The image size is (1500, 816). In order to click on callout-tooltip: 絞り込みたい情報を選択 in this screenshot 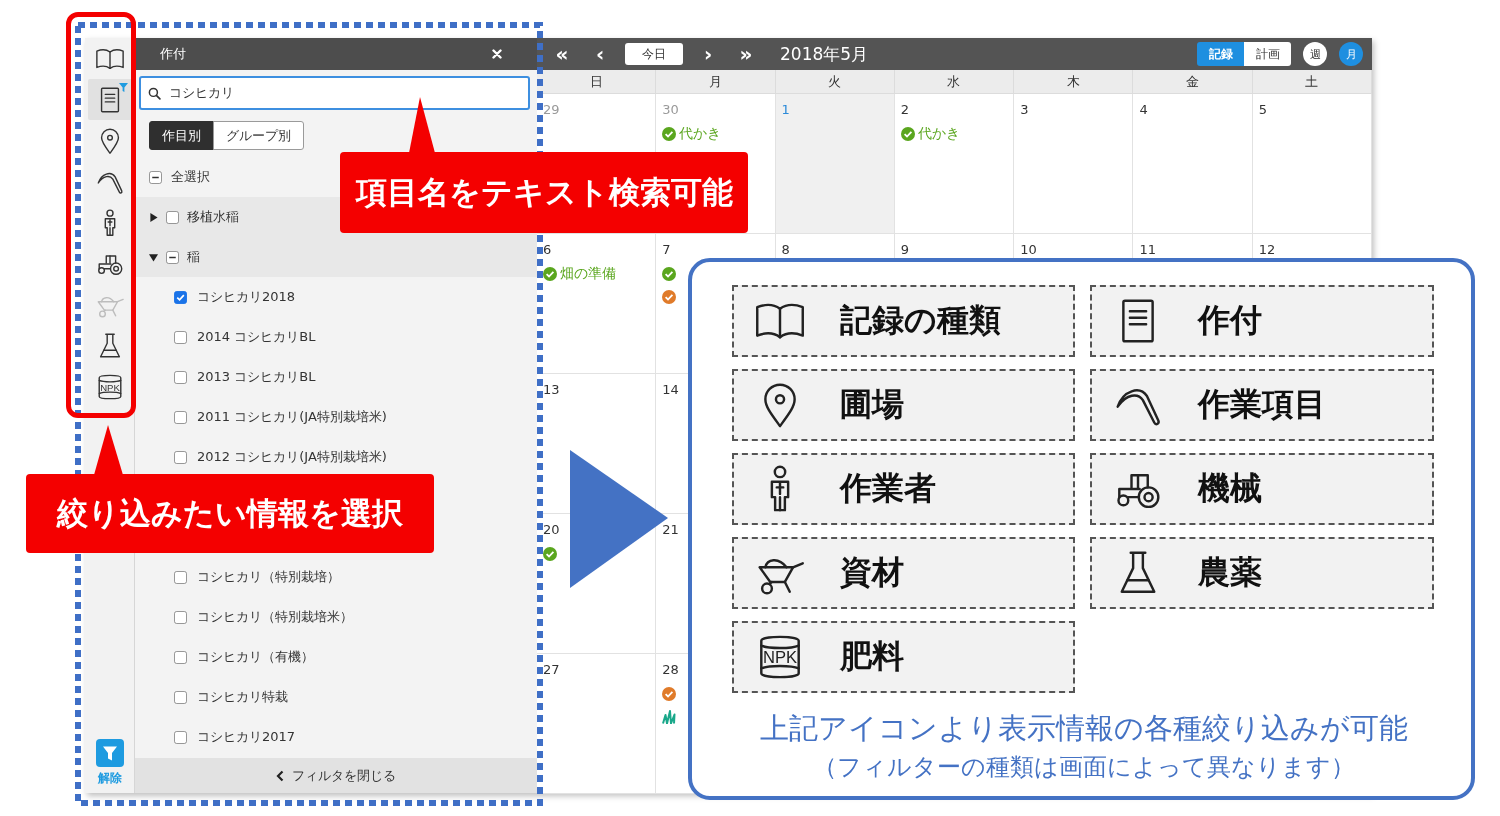, I will do `click(230, 513)`.